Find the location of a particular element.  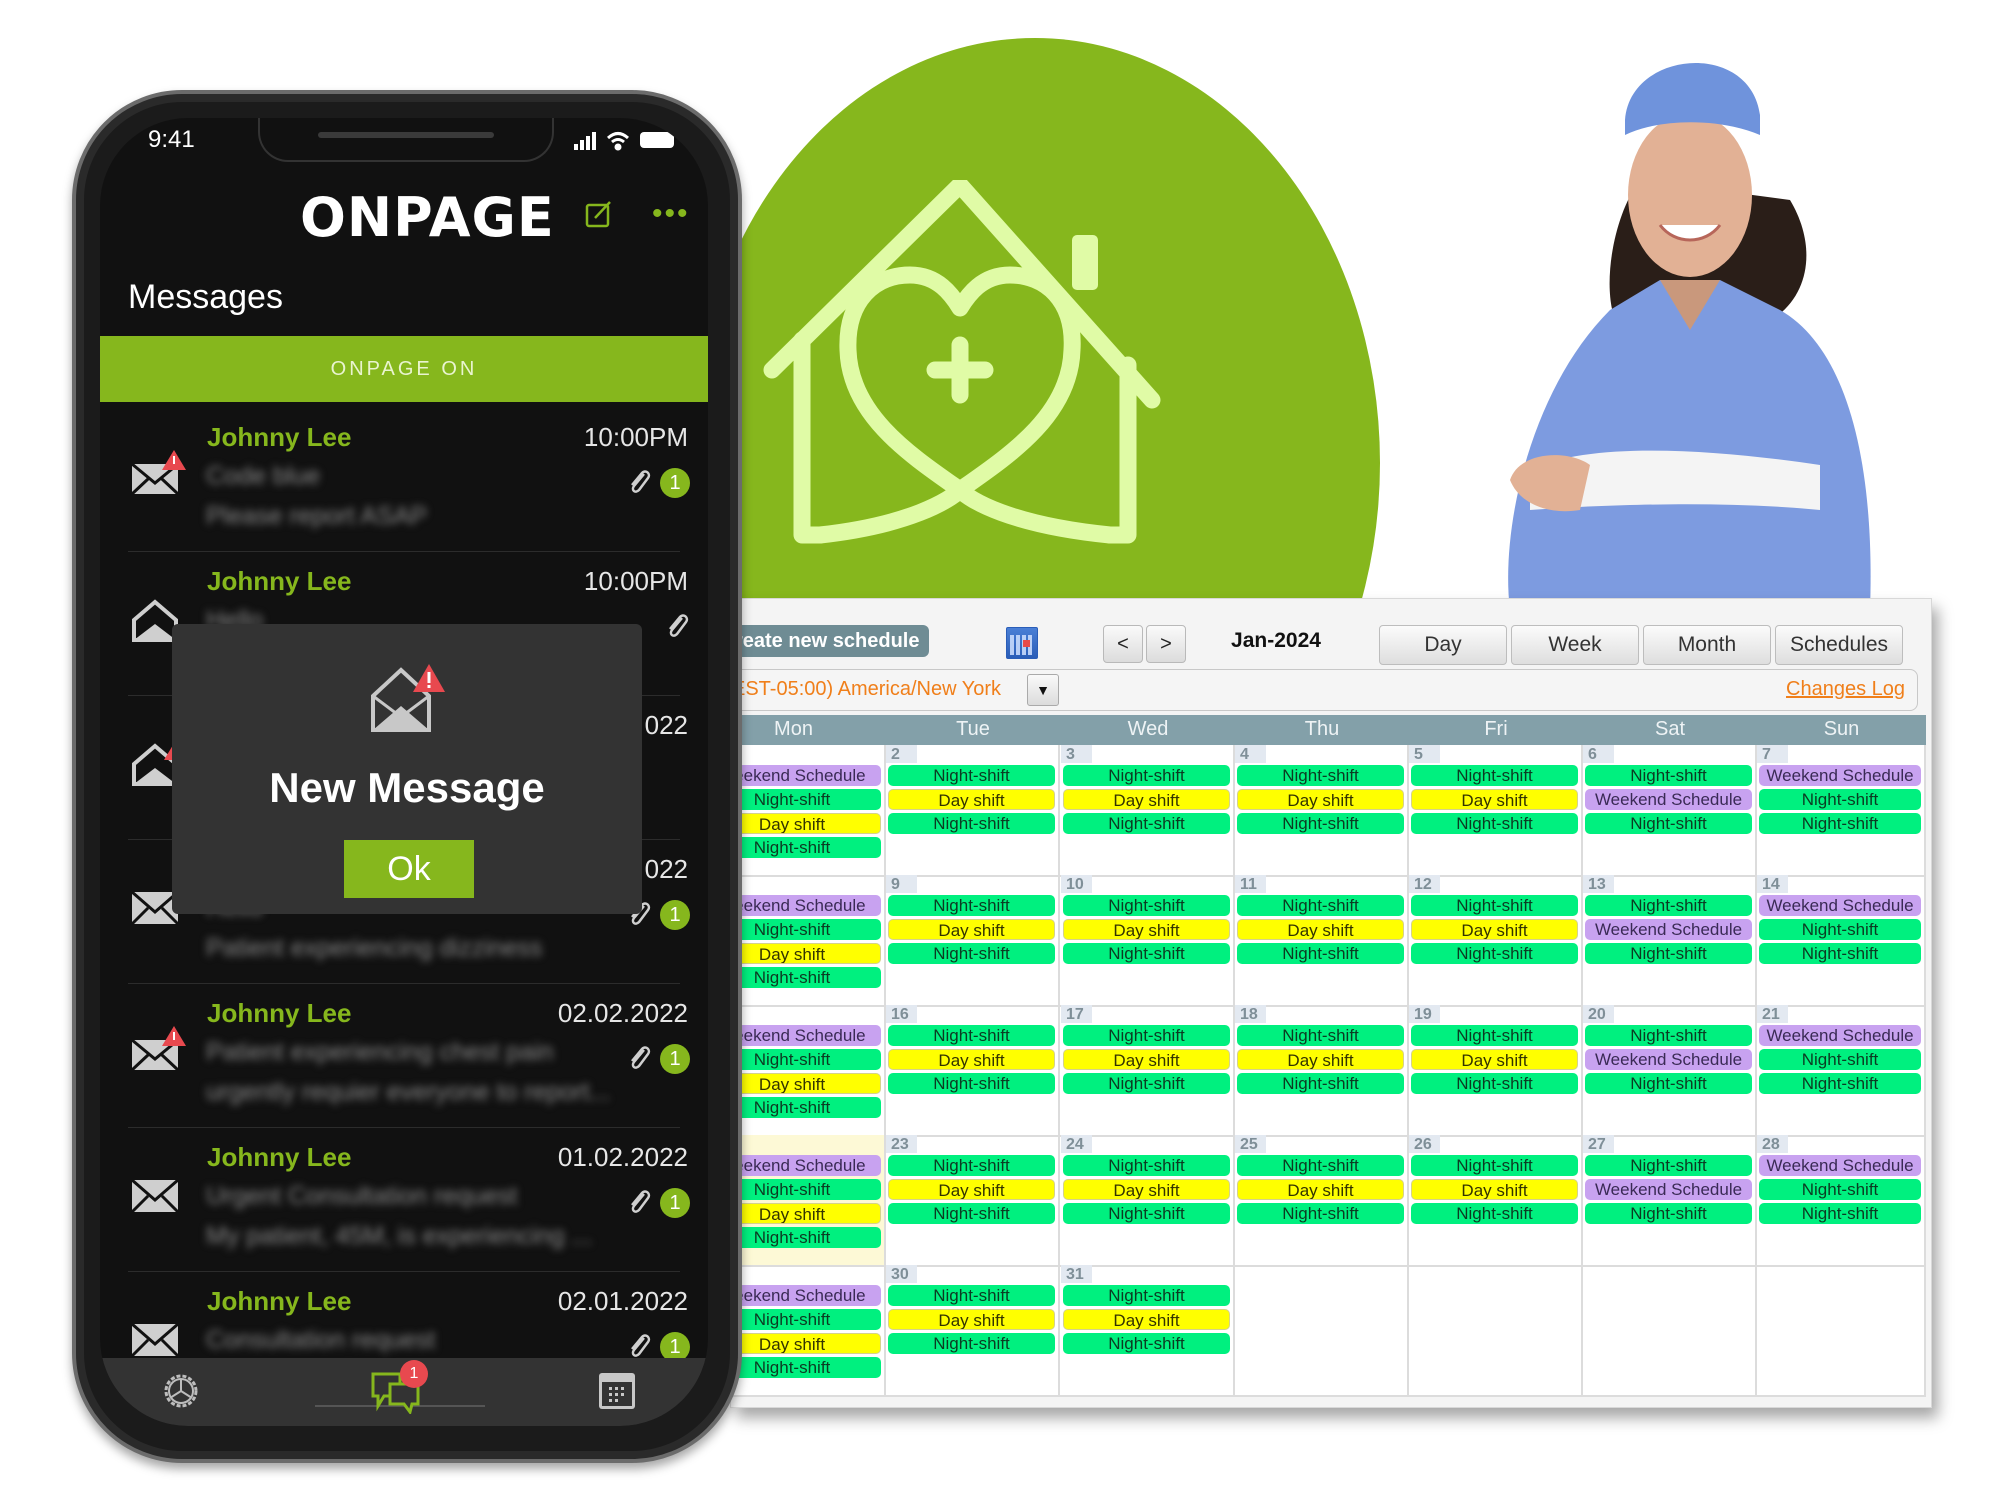

ok-button: Ok is located at coordinates (409, 869).